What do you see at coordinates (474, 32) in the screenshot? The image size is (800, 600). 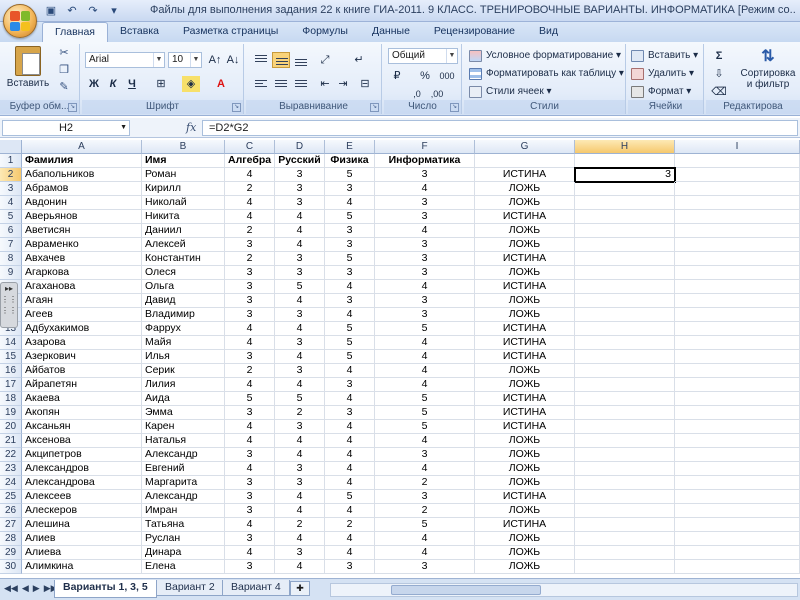 I see `tab-review: Рецензирование` at bounding box center [474, 32].